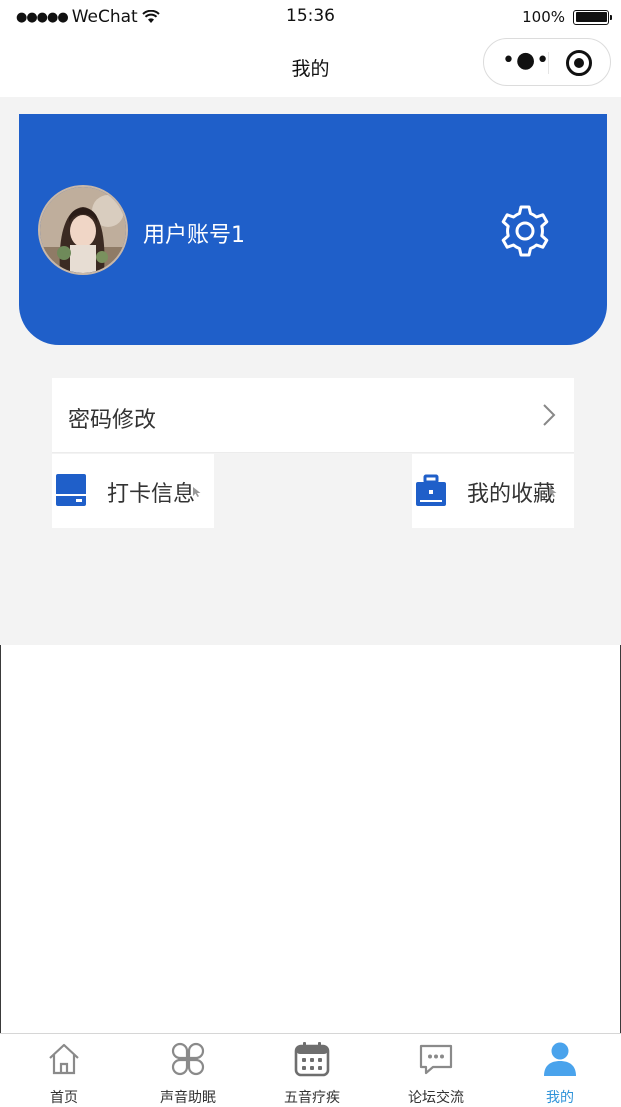  What do you see at coordinates (560, 1059) in the screenshot?
I see `person-icon` at bounding box center [560, 1059].